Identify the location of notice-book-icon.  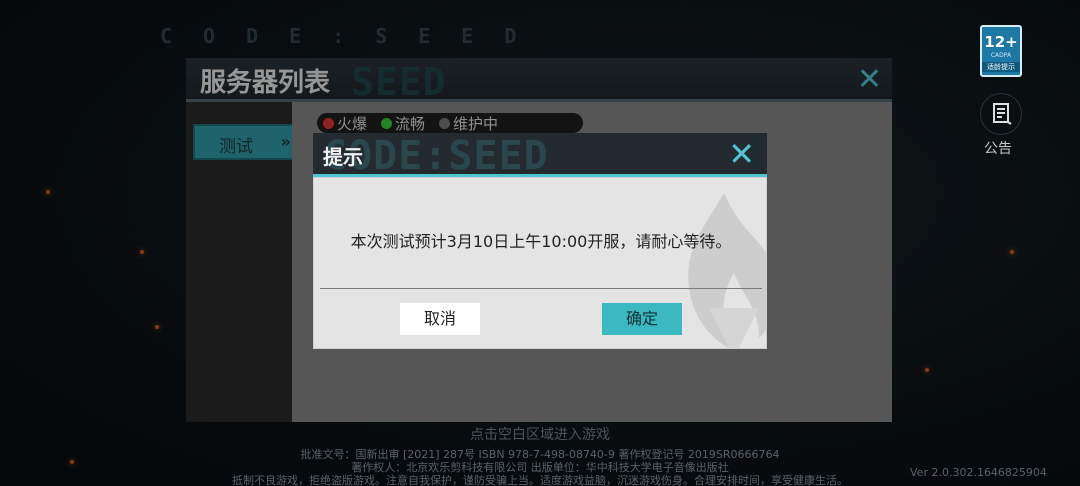
(1002, 114).